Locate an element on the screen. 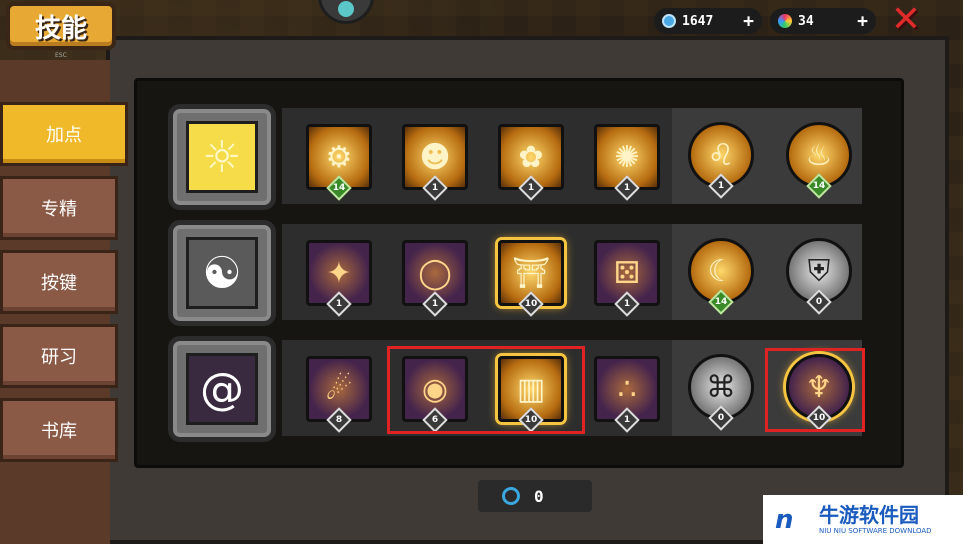  skill-golem: ☻ 1 is located at coordinates (435, 162).